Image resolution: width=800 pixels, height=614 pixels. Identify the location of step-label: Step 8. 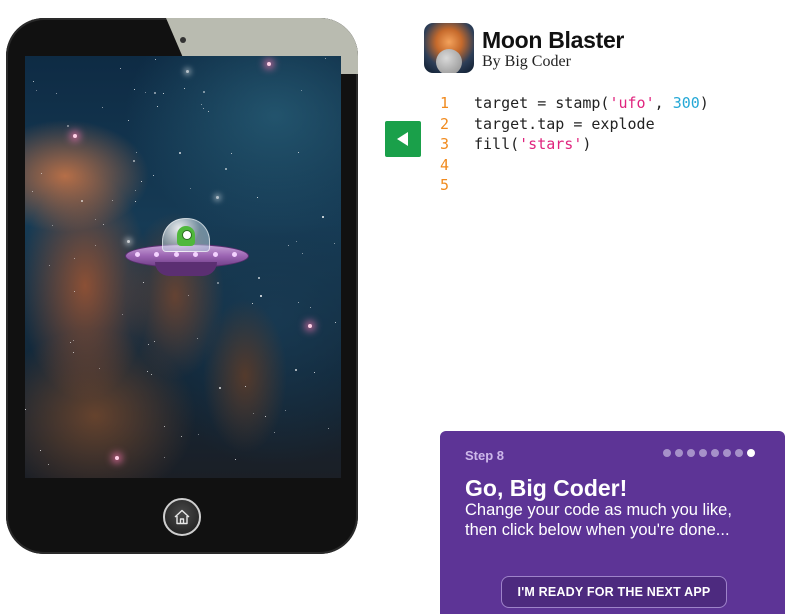
(485, 455).